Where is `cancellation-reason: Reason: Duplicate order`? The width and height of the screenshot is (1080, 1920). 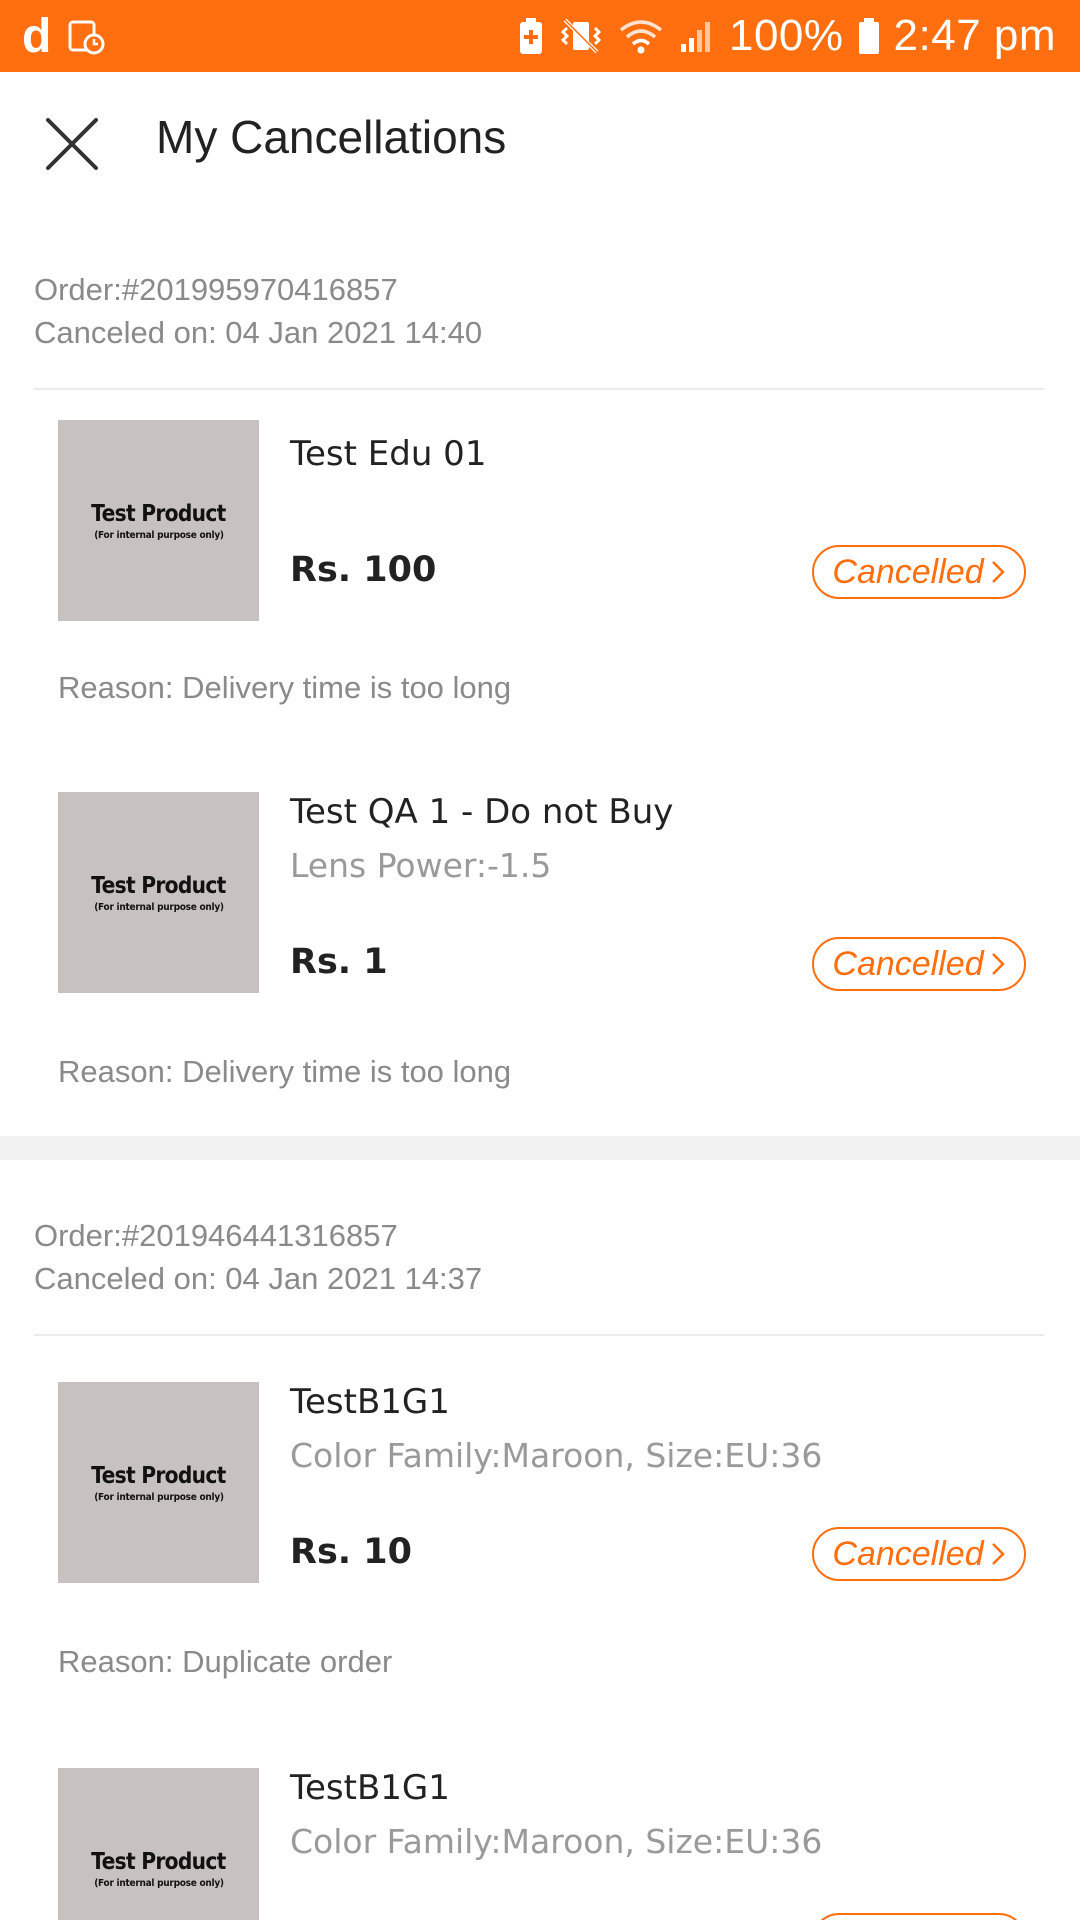
cancellation-reason: Reason: Duplicate order is located at coordinates (225, 1661).